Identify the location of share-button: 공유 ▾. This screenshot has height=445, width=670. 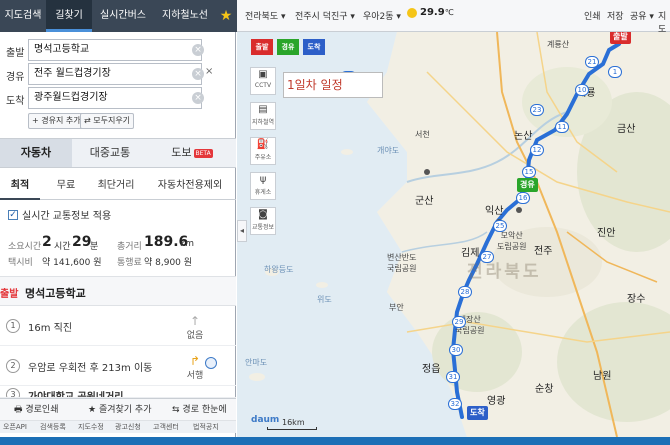
(642, 15).